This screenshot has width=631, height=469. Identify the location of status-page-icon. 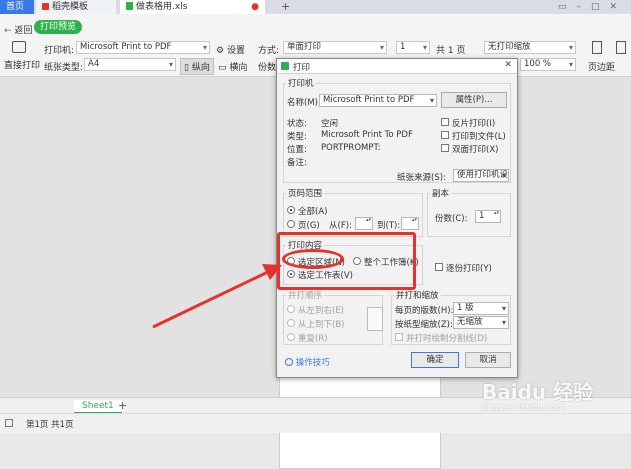
(9, 423).